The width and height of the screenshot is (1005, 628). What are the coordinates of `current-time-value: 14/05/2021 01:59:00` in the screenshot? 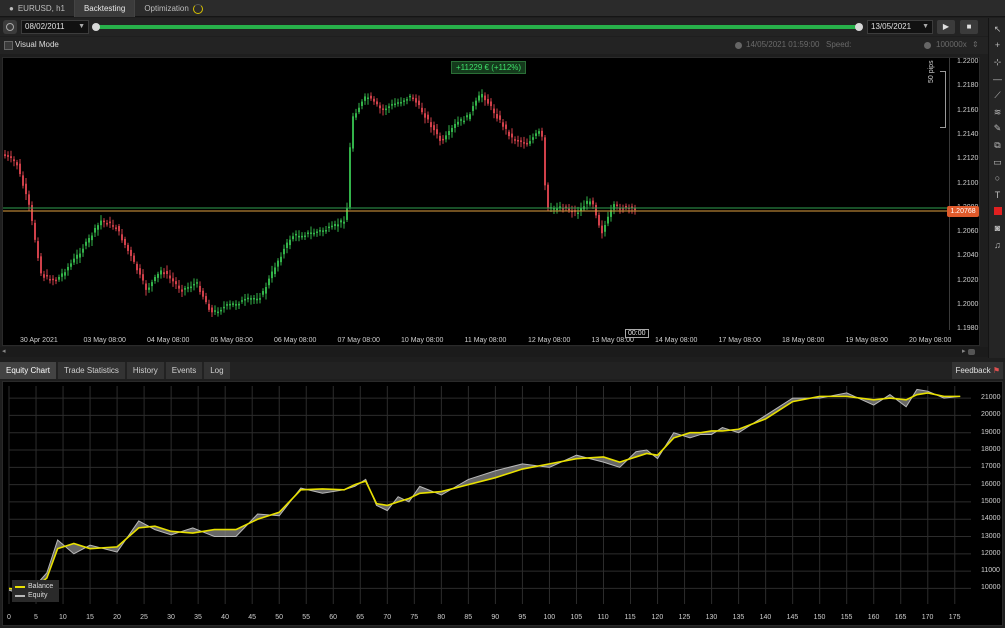 It's located at (783, 44).